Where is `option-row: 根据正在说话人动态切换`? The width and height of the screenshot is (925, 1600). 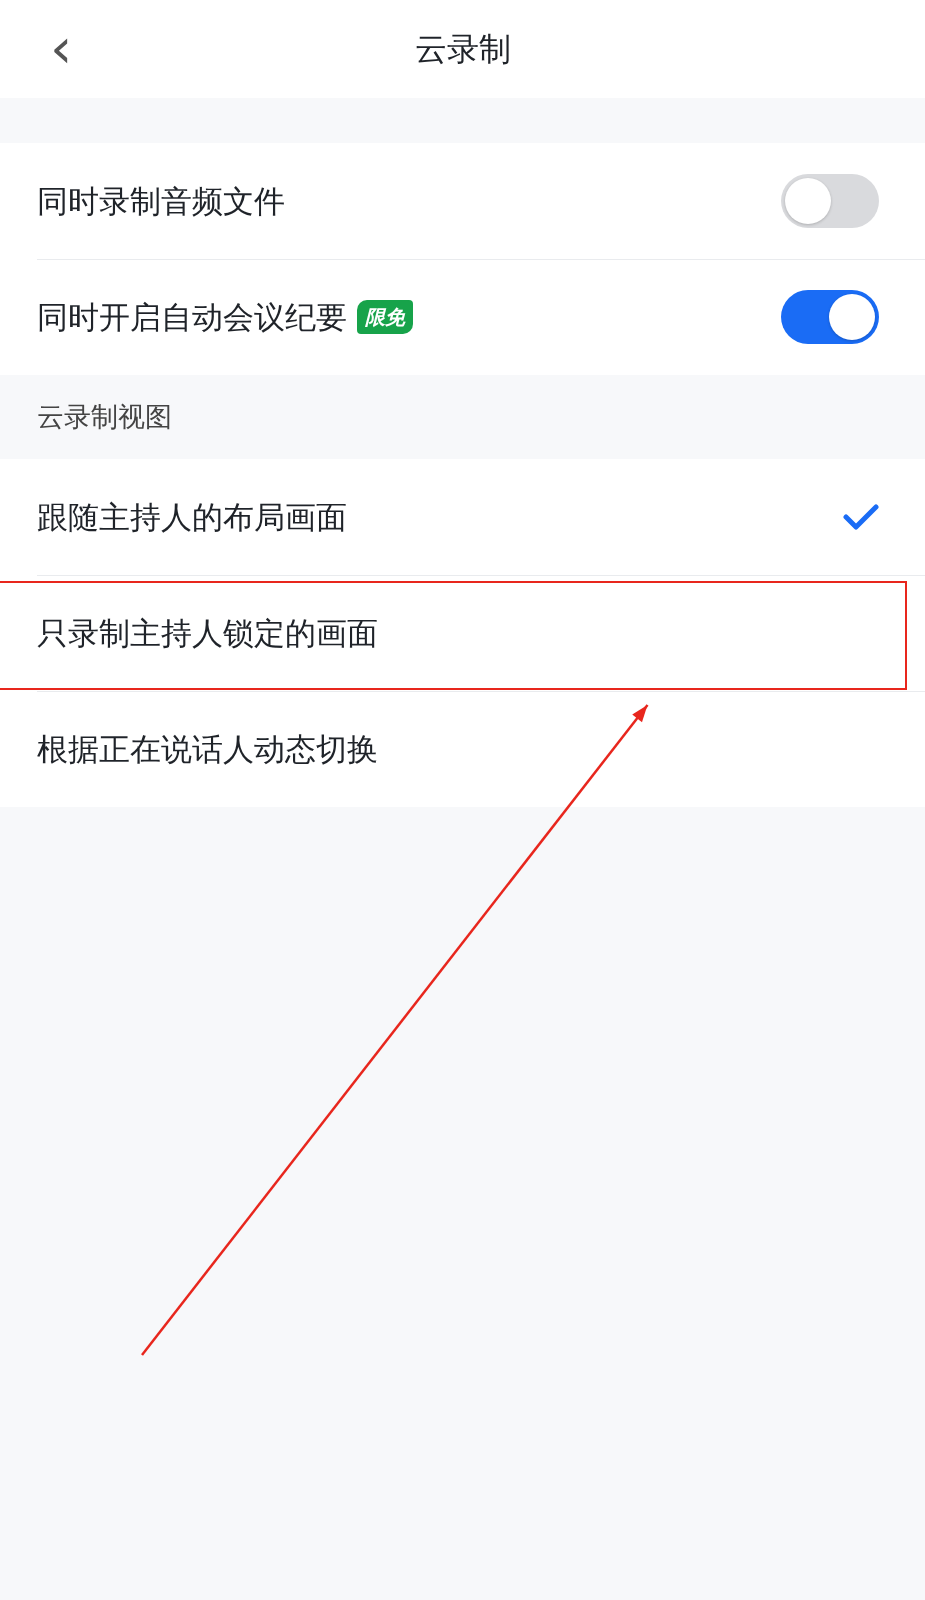 option-row: 根据正在说话人动态切换 is located at coordinates (462, 749).